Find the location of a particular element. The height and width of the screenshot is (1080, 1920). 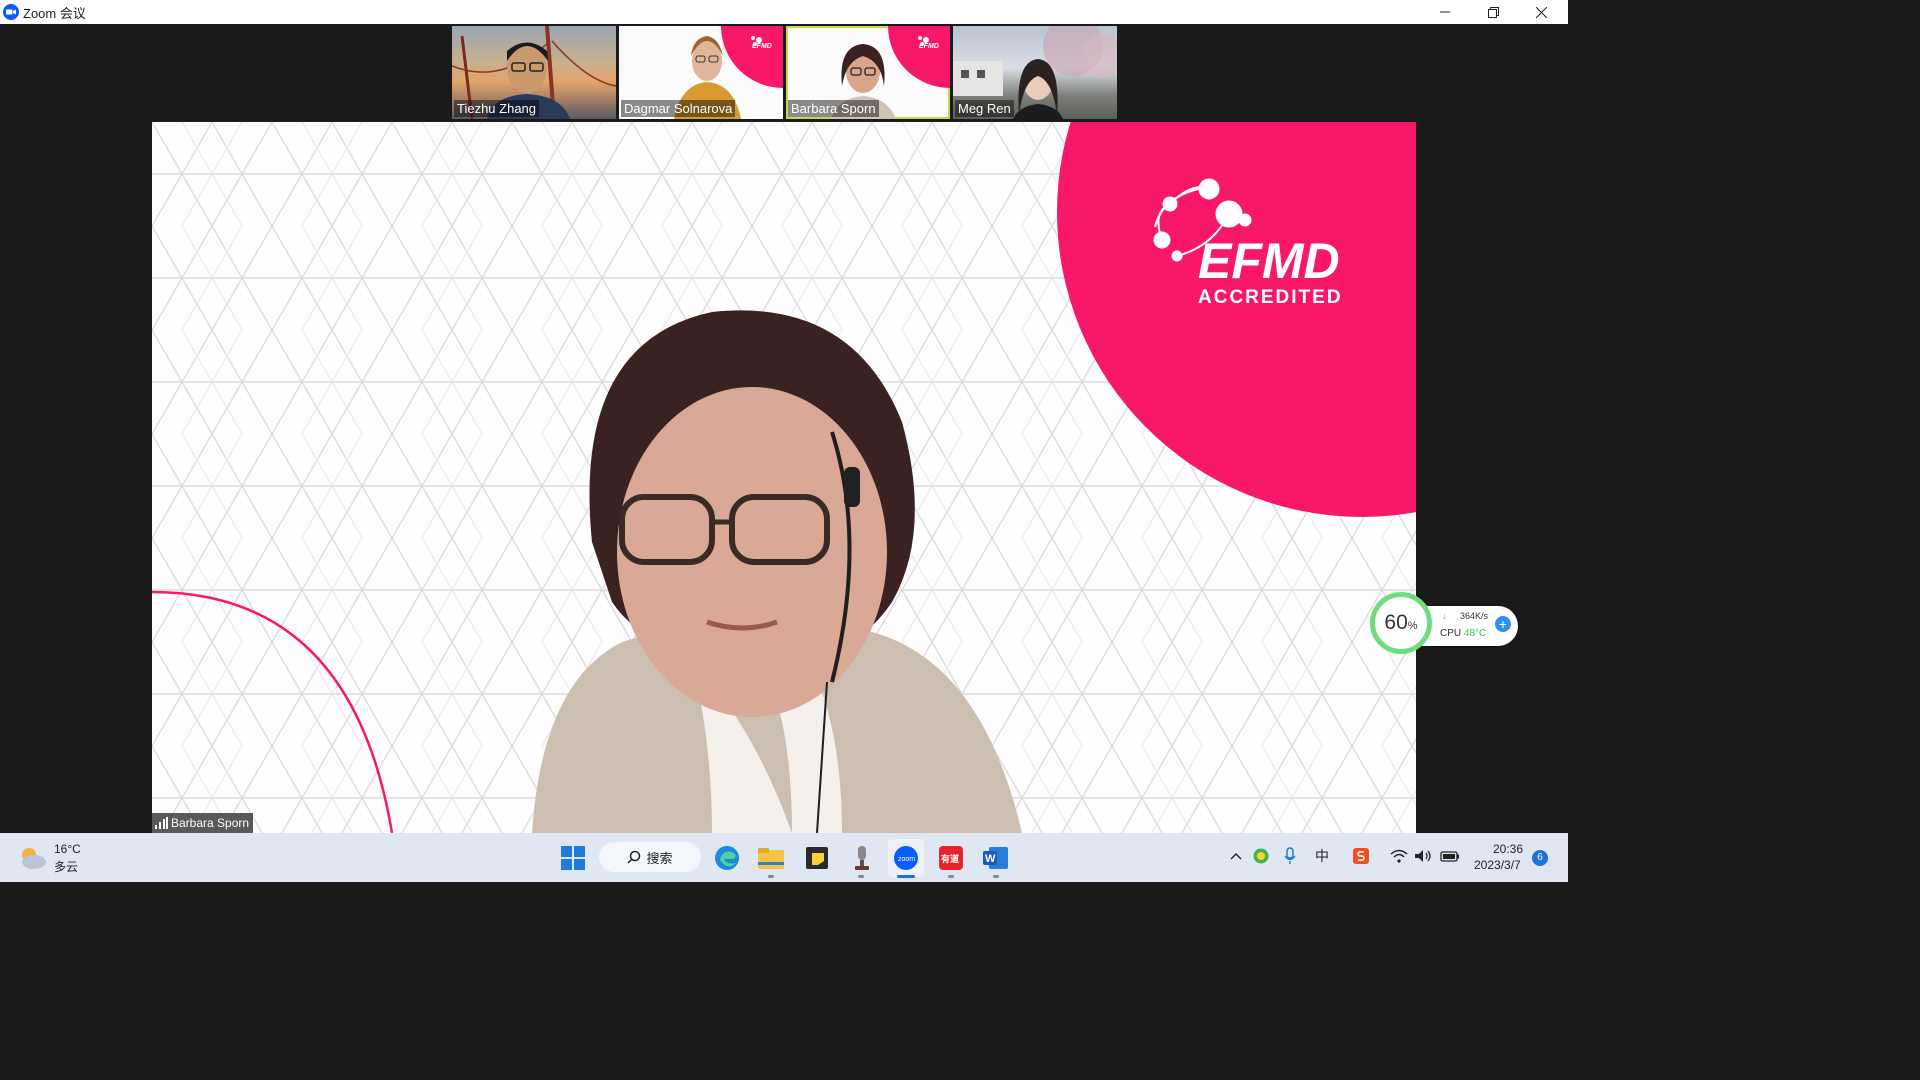

zoom-logo-icon is located at coordinates (11, 12).